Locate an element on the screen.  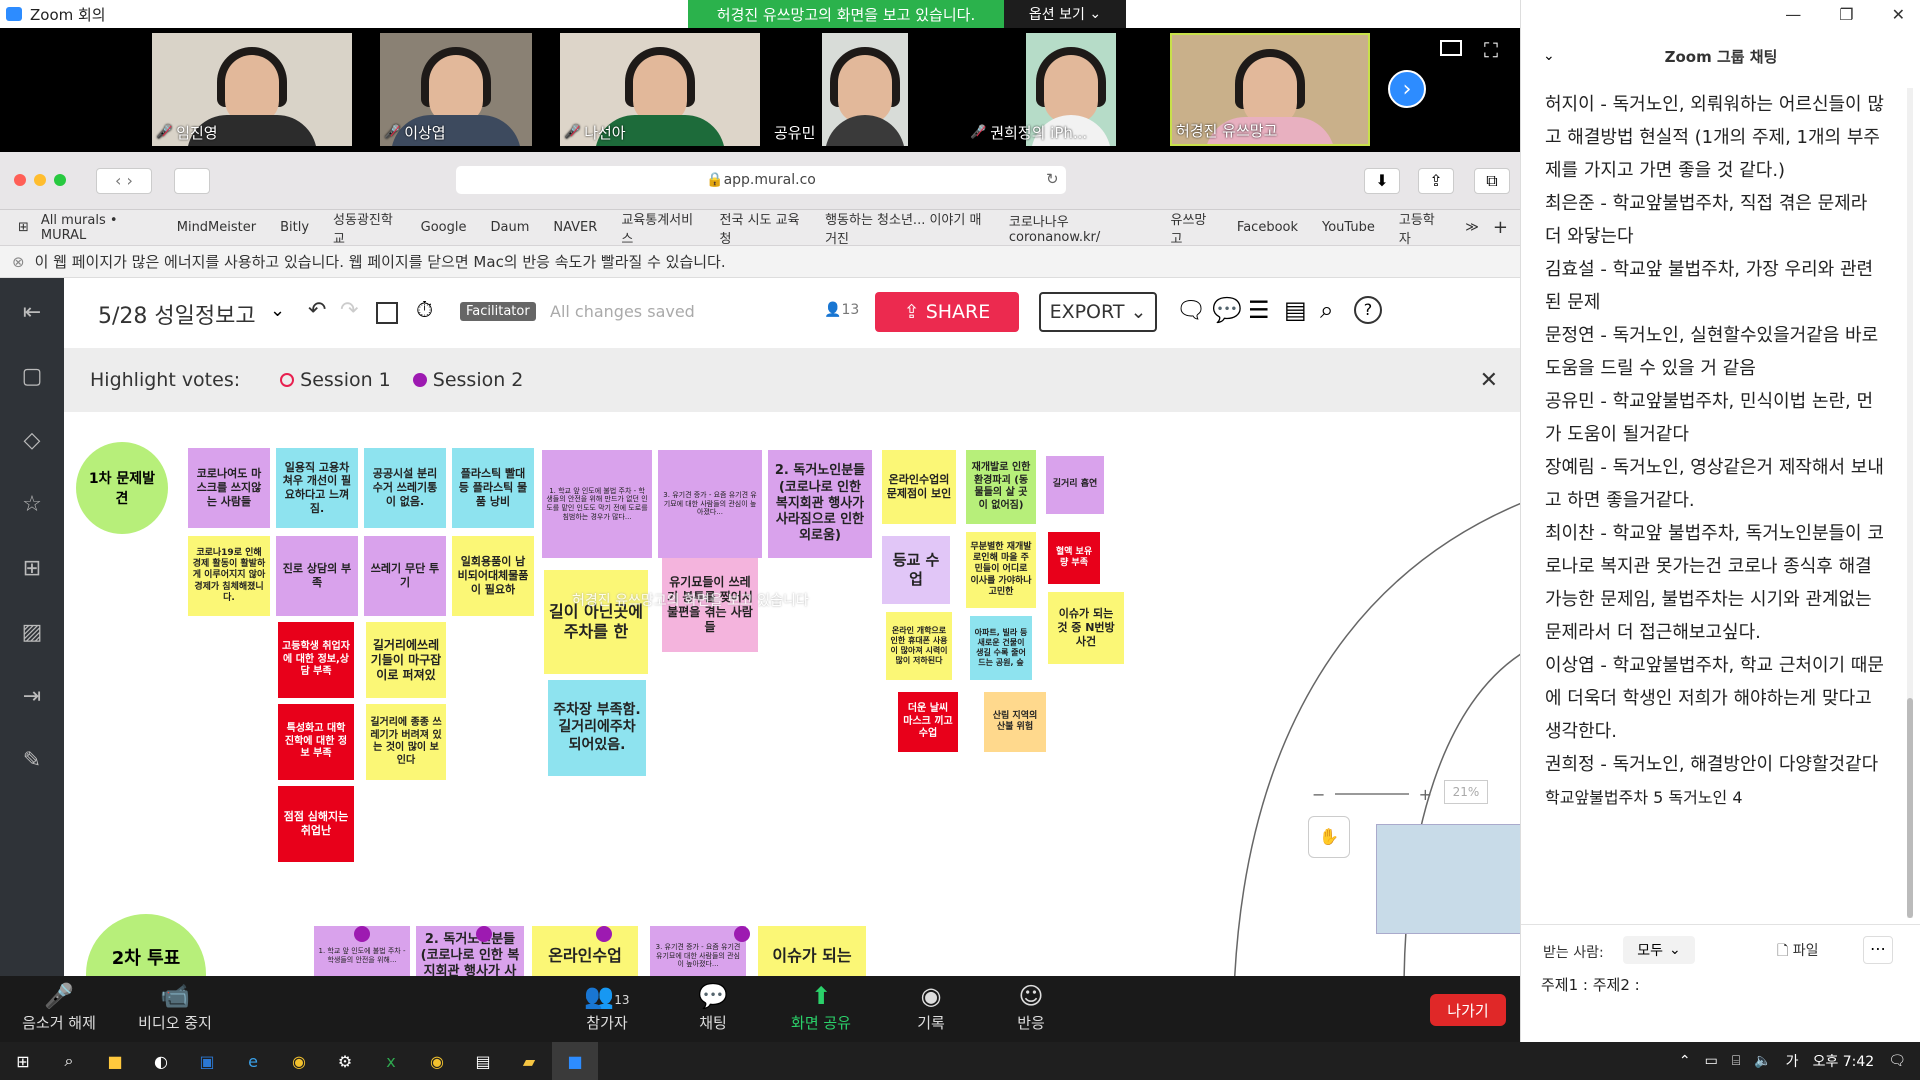
comments-icon: 🗨 is located at coordinates (1191, 310).